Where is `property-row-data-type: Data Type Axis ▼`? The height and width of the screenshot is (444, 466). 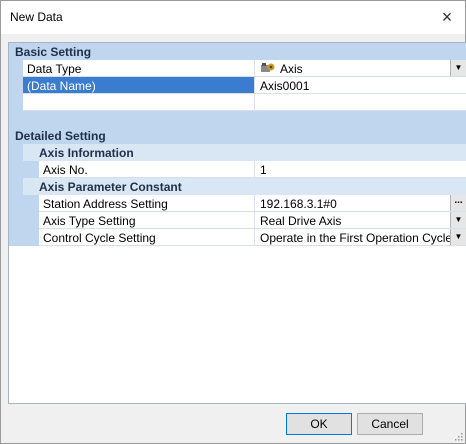
property-row-data-type: Data Type Axis ▼ is located at coordinates (237, 68).